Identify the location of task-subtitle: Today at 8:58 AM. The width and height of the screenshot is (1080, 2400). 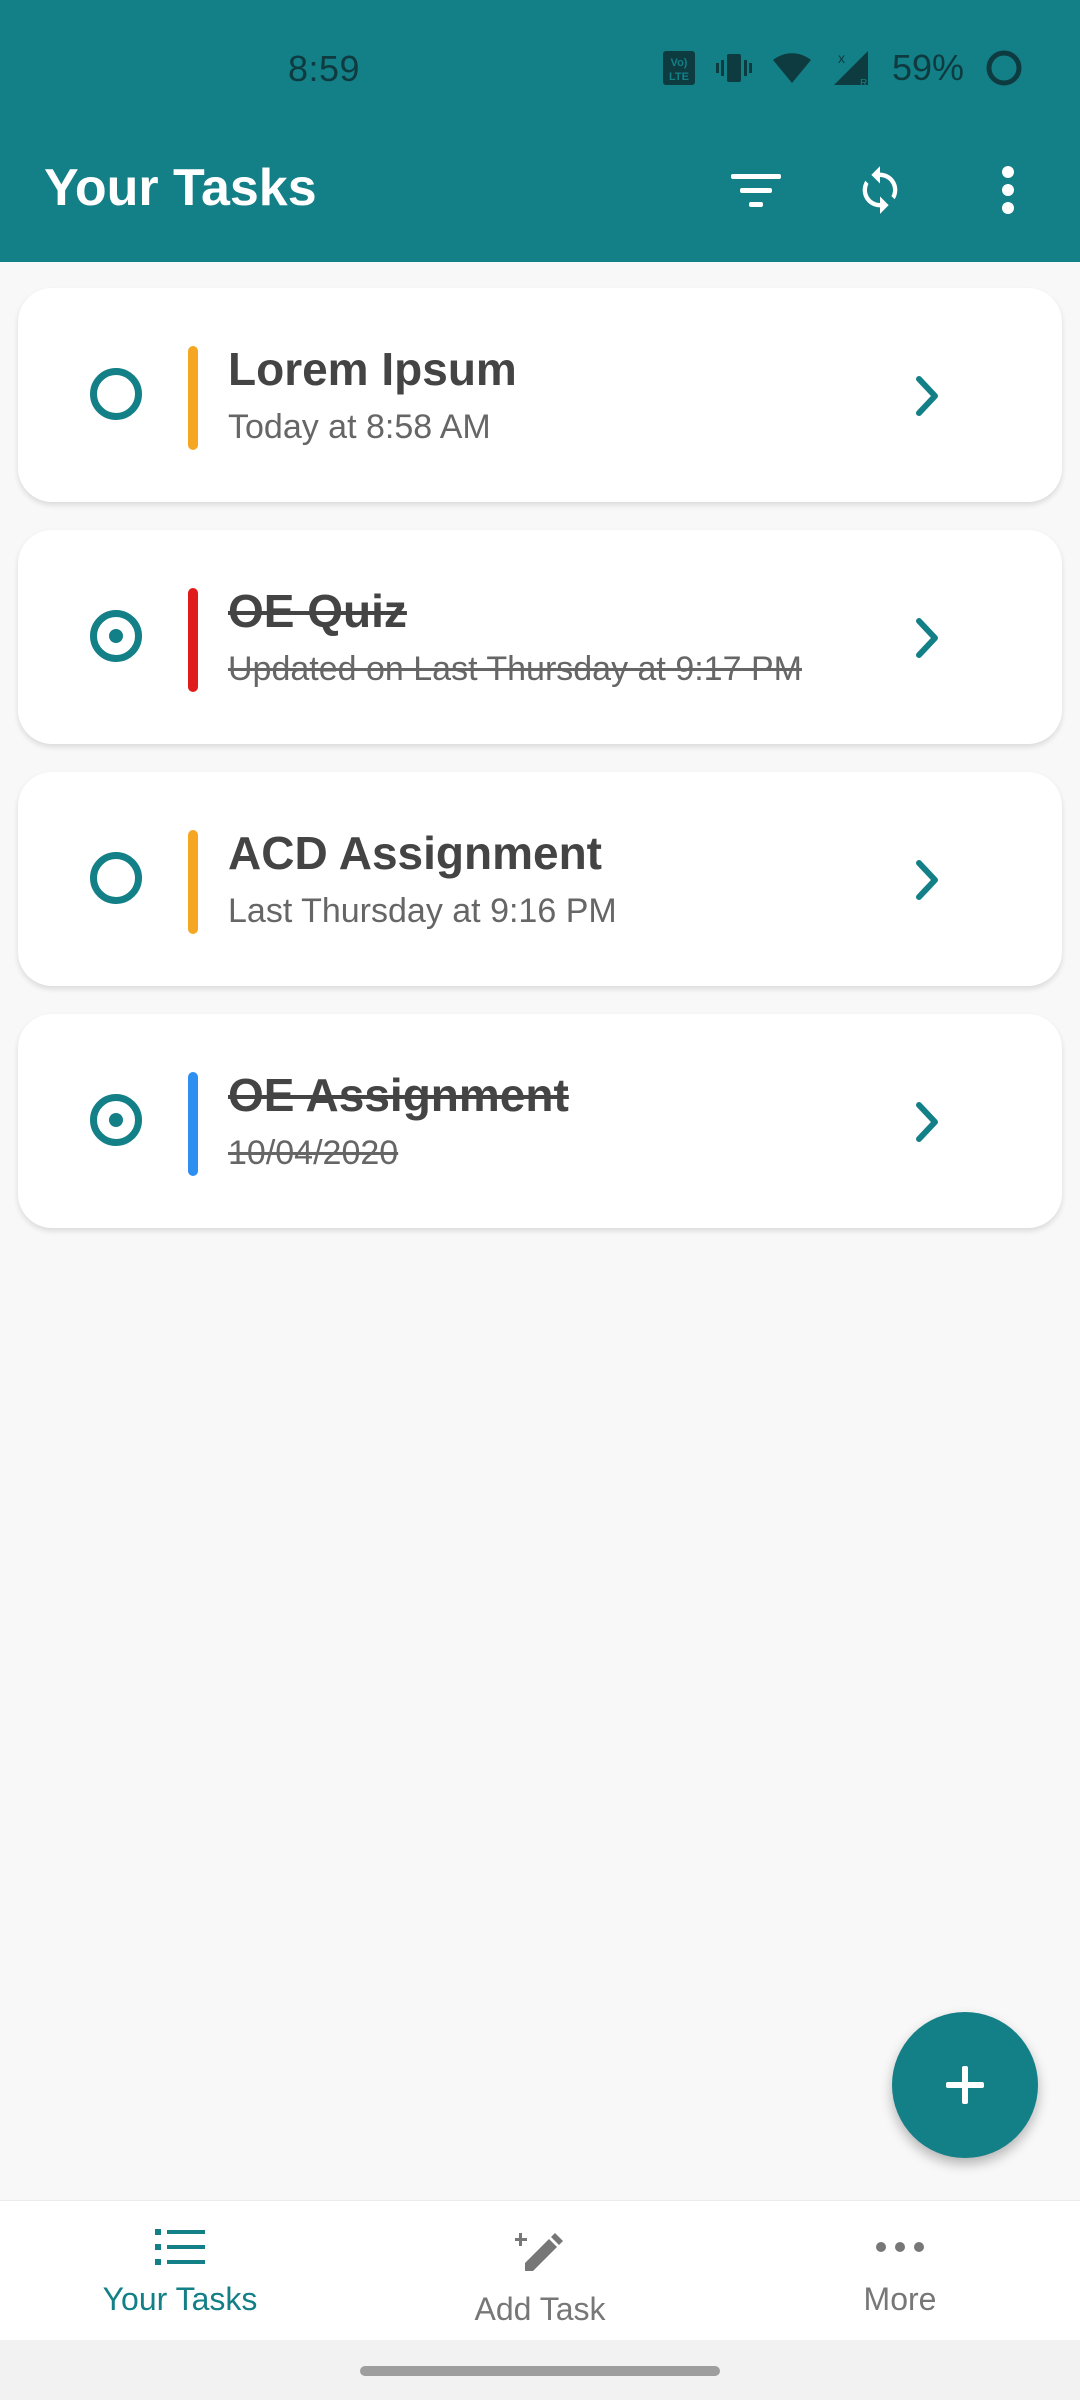
(359, 427).